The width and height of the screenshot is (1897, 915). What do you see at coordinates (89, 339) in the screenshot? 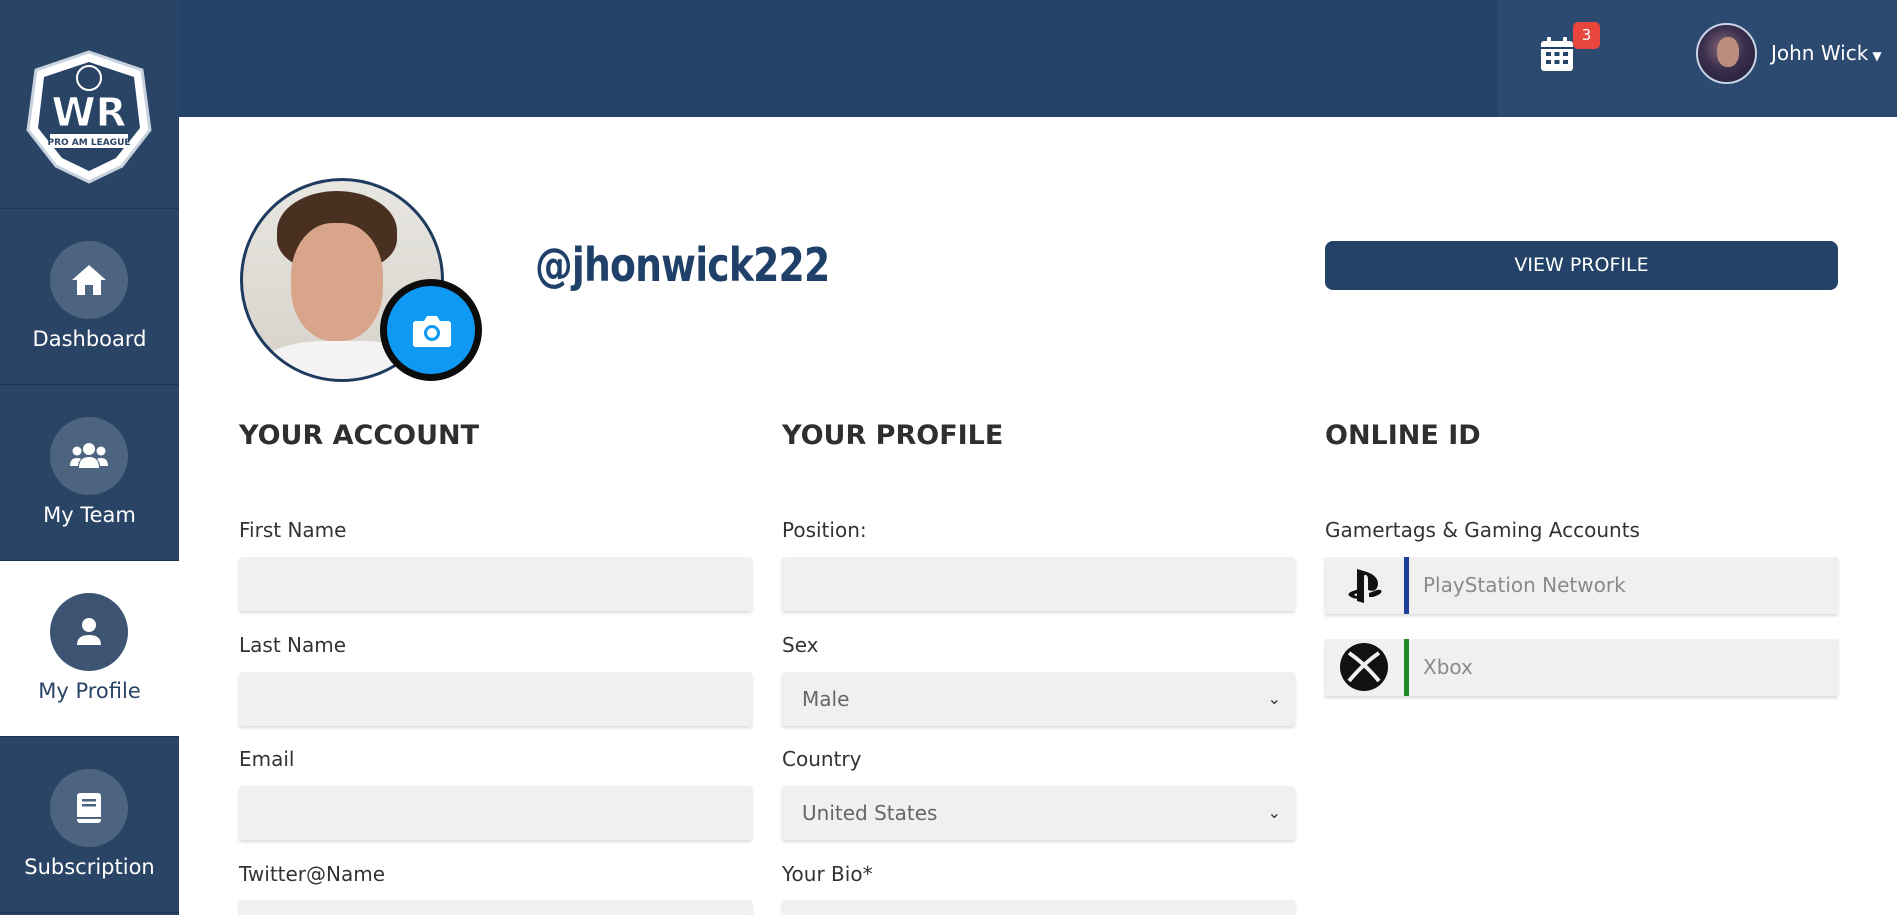
I see `sidebar-item-label: Dashboard` at bounding box center [89, 339].